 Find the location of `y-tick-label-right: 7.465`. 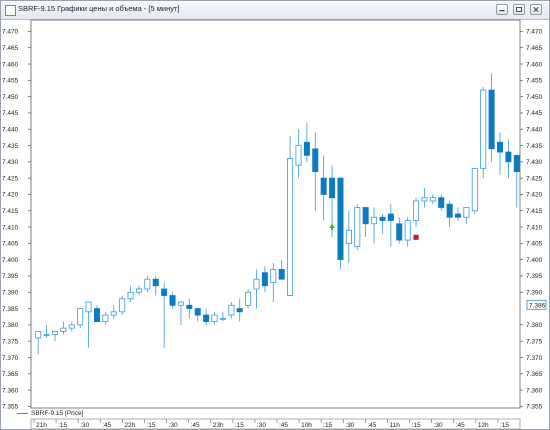

y-tick-label-right: 7.465 is located at coordinates (534, 48).